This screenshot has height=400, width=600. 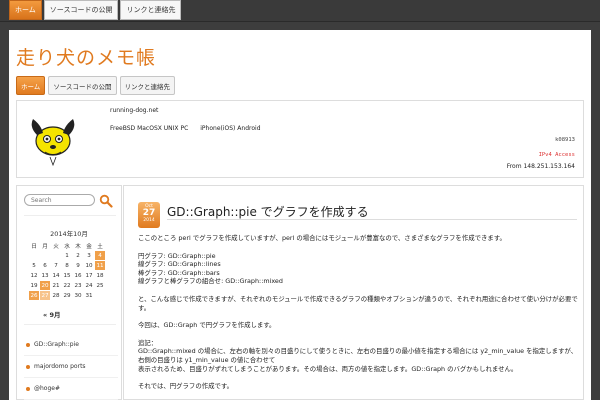 I want to click on calendar-day: 12, so click(x=34, y=275).